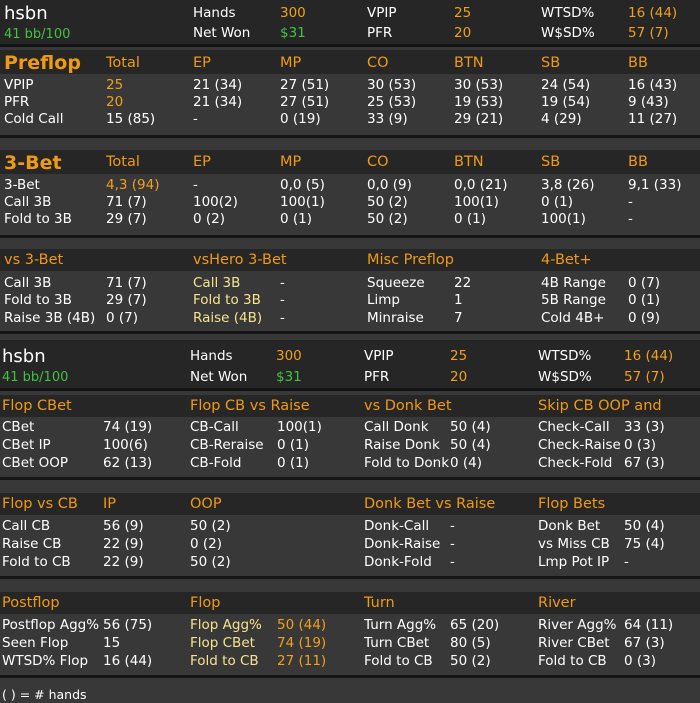 The image size is (700, 703). What do you see at coordinates (387, 202) in the screenshot?
I see `threebet-cell: 50 (2)` at bounding box center [387, 202].